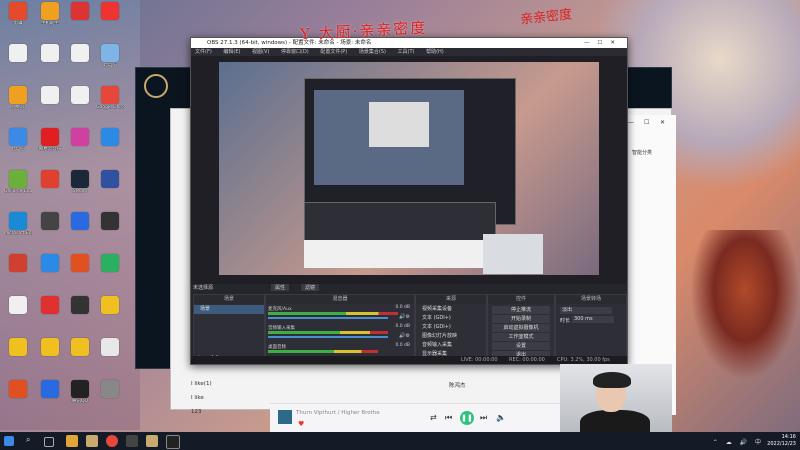 This screenshot has width=800, height=450. Describe the element at coordinates (197, 398) in the screenshot. I see `list-item: I like` at that location.